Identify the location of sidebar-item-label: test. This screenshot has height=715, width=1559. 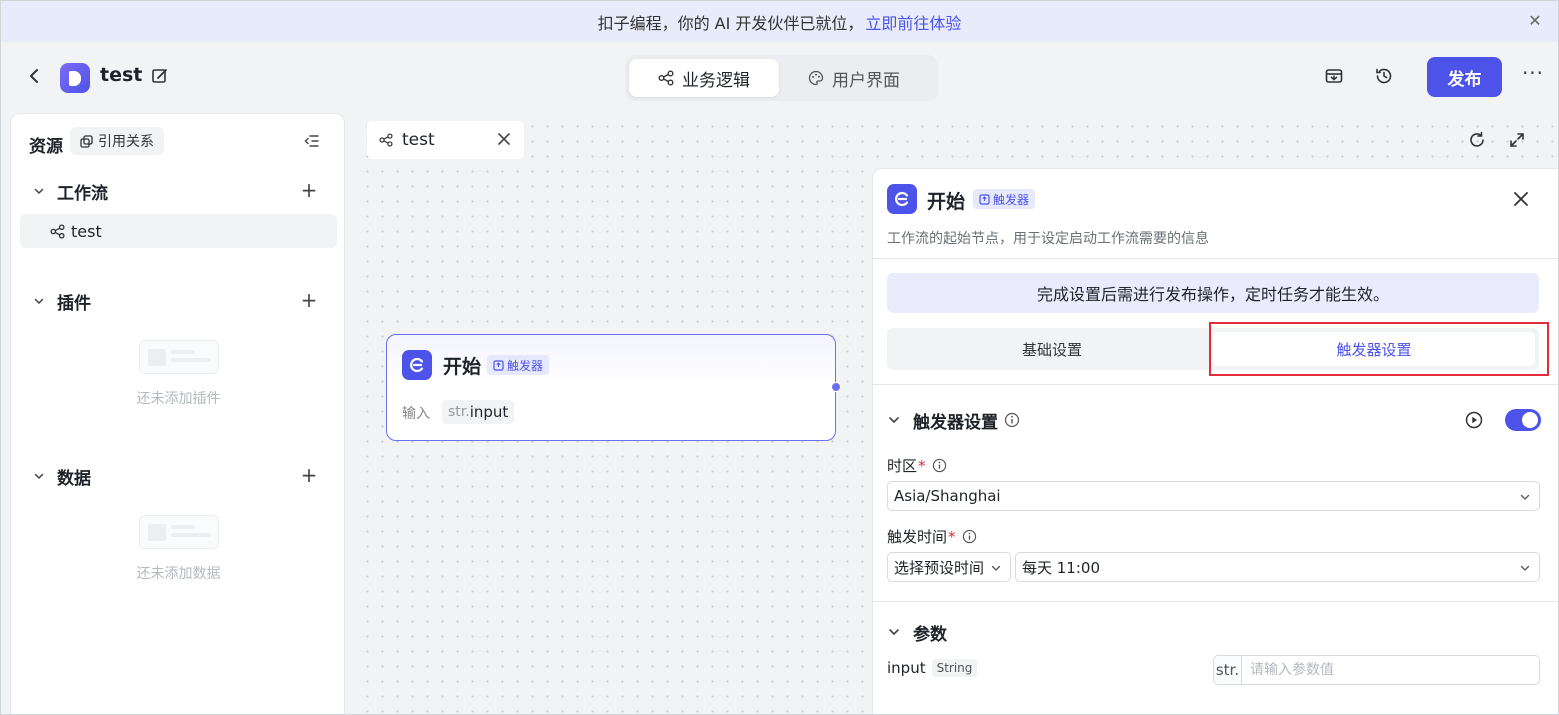
(86, 231).